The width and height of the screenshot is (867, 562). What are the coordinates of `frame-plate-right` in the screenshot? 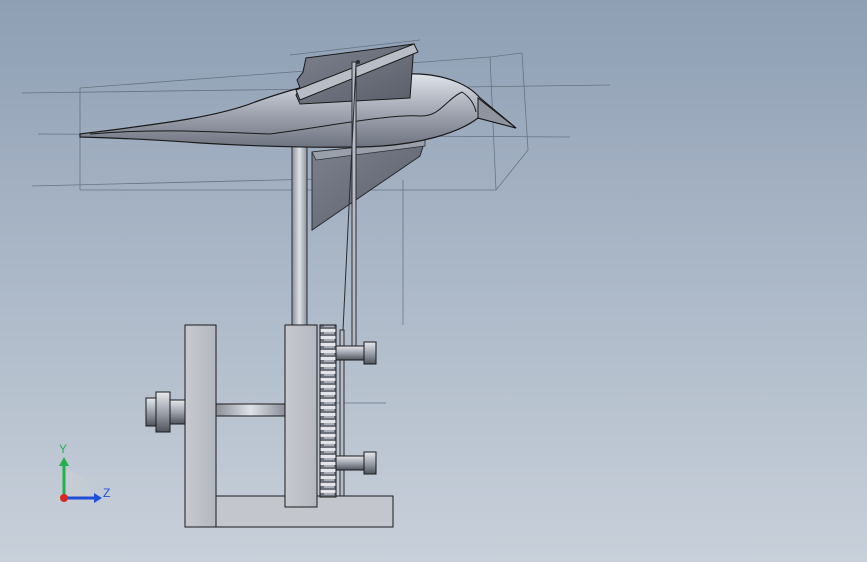 It's located at (301, 416).